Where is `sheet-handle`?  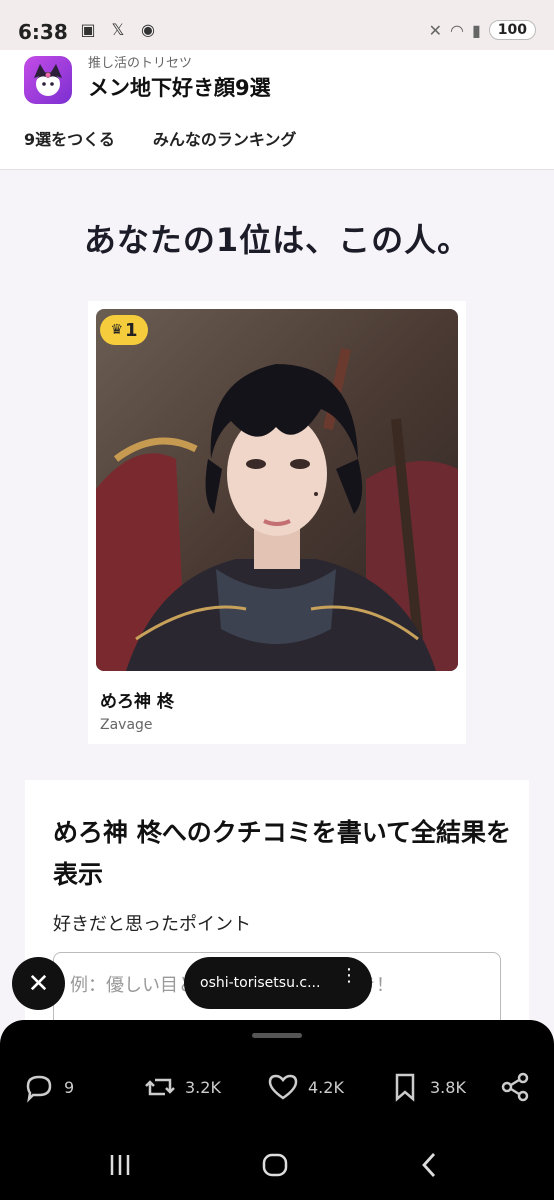
sheet-handle is located at coordinates (277, 1035).